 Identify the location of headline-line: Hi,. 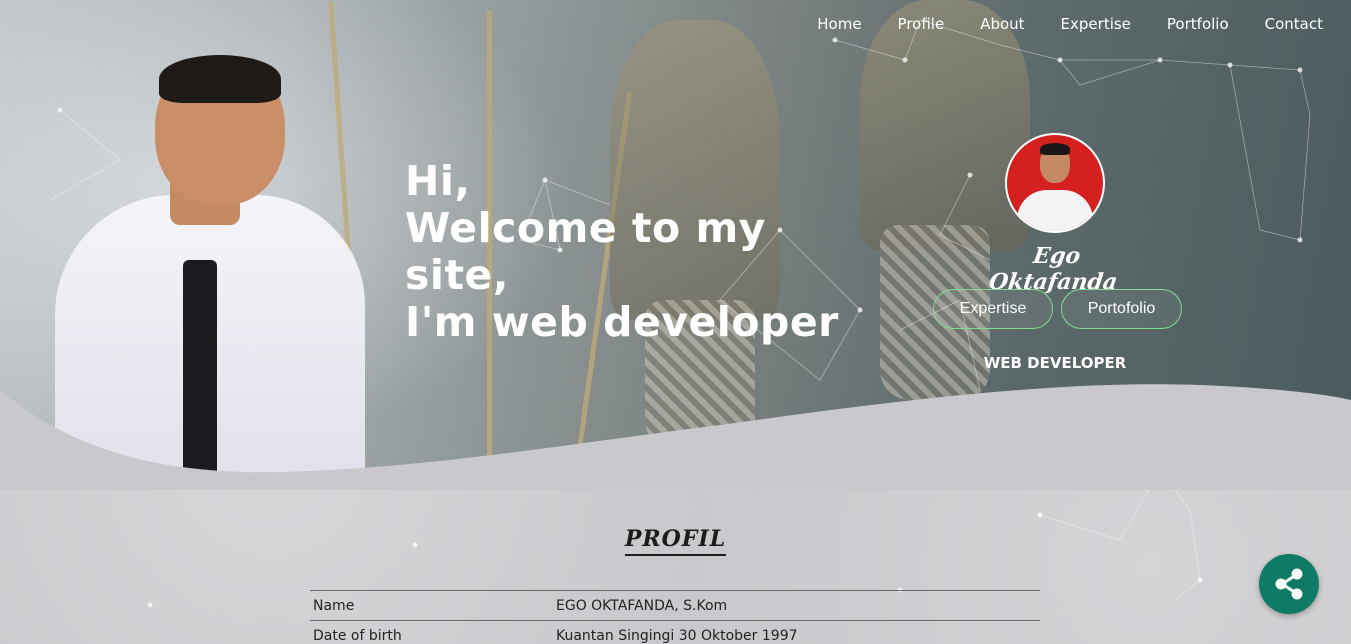
(438, 181).